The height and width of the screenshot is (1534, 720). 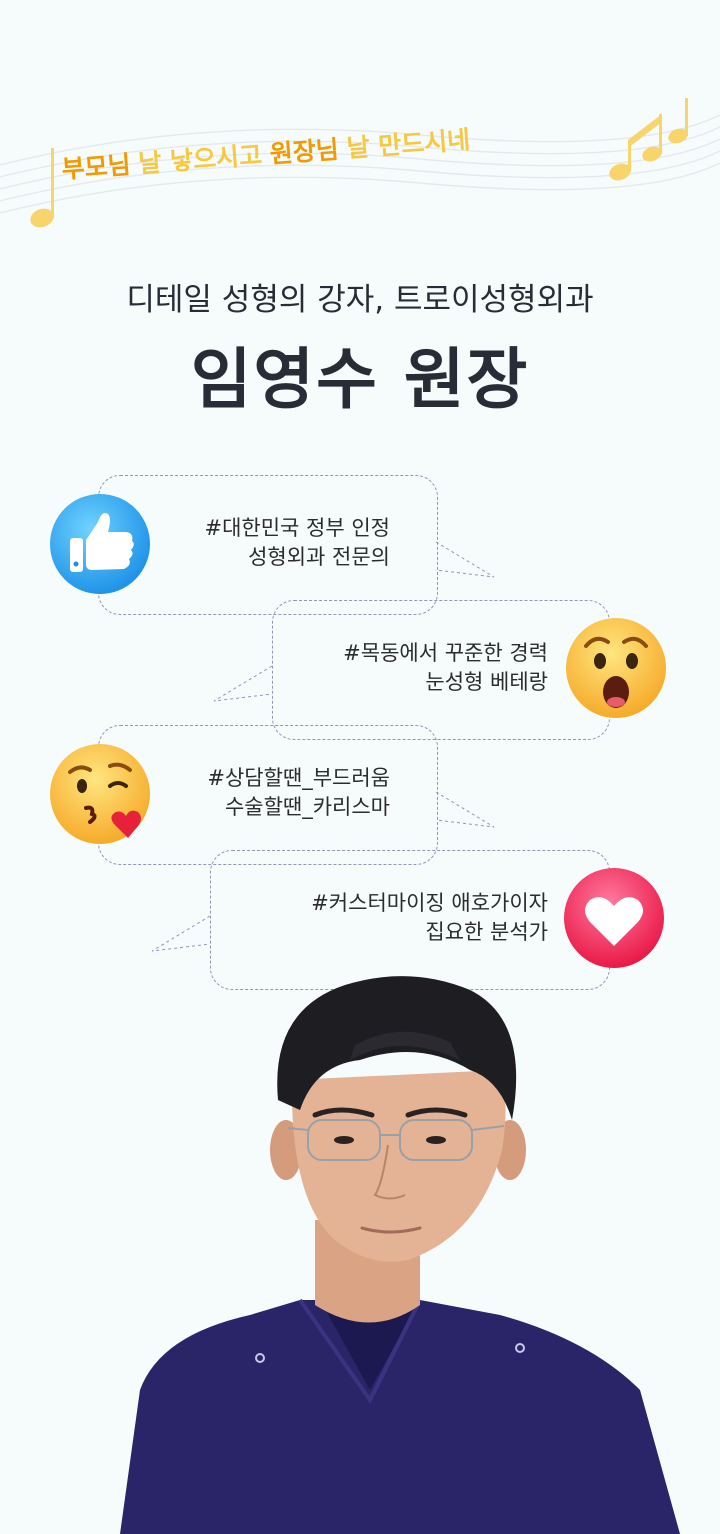 What do you see at coordinates (429, 903) in the screenshot?
I see `bubble-4-line-1: #커스터마이징 애호가이자` at bounding box center [429, 903].